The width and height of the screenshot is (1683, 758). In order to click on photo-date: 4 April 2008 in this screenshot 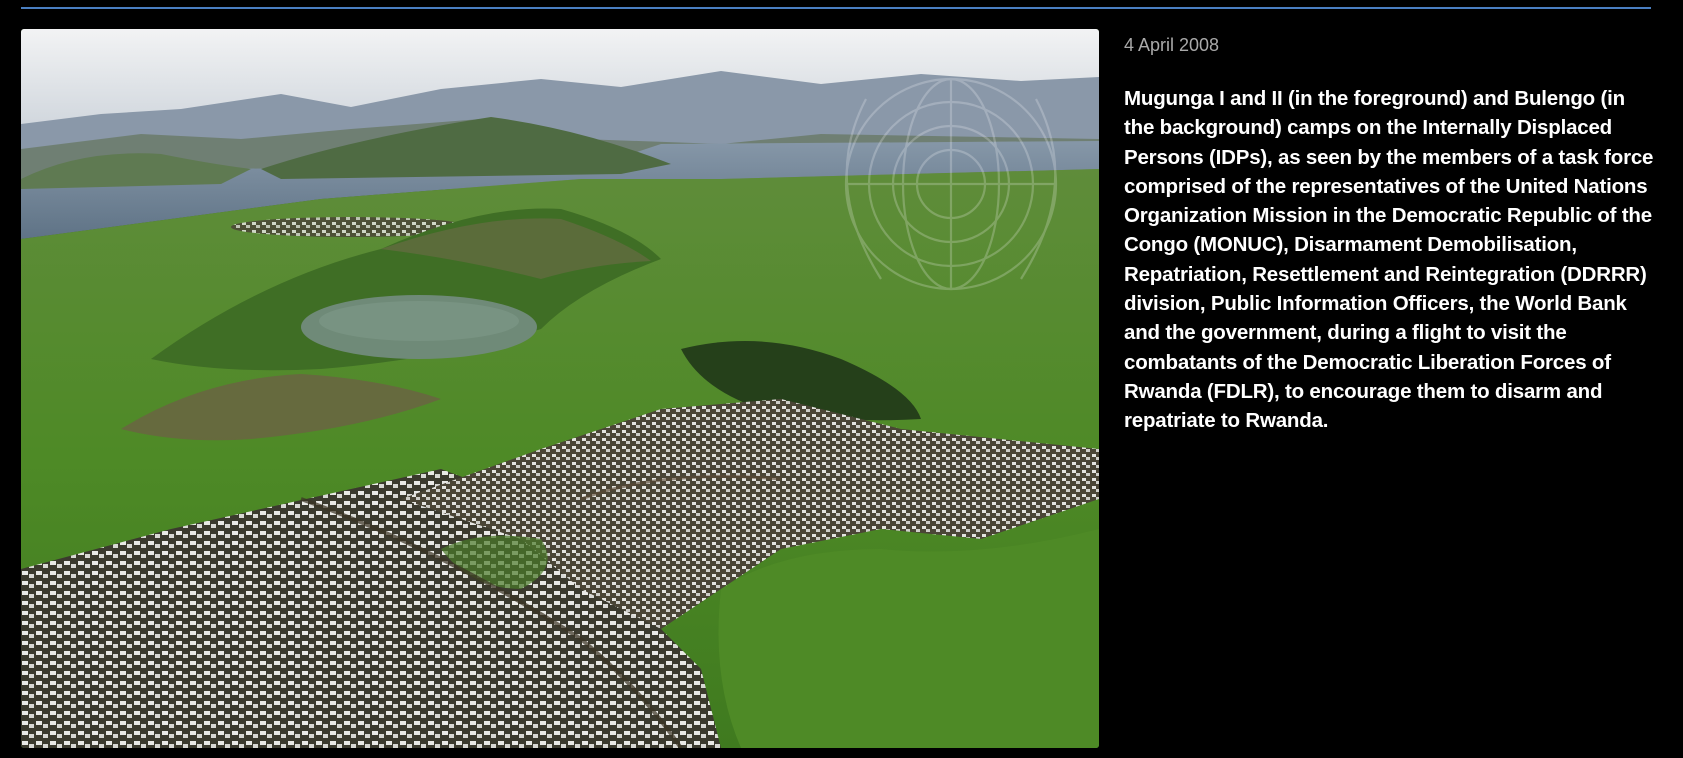, I will do `click(1172, 45)`.